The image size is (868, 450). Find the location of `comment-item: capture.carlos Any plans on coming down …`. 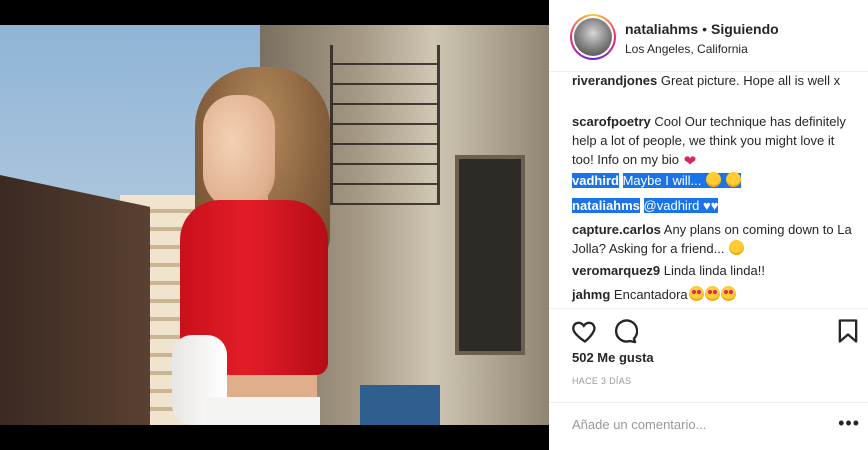

comment-item: capture.carlos Any plans on coming down … is located at coordinates (712, 239).